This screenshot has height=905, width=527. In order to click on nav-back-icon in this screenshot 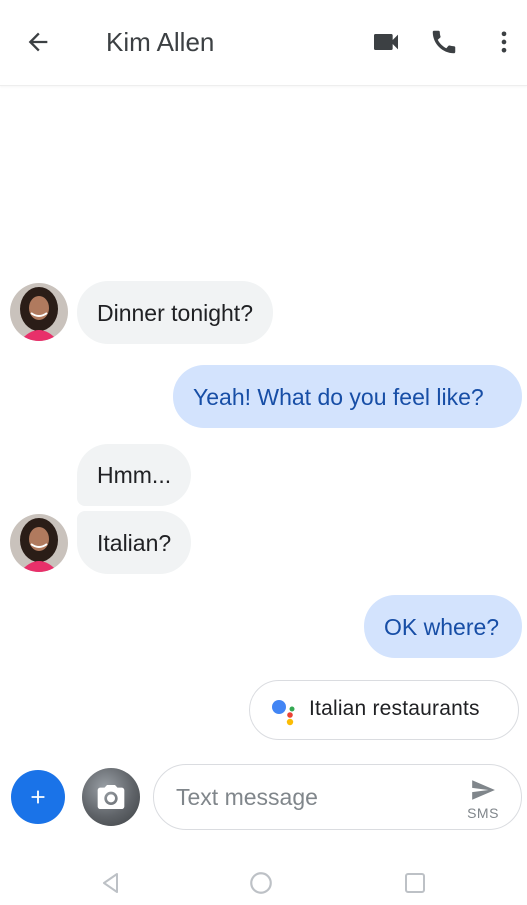, I will do `click(110, 883)`.